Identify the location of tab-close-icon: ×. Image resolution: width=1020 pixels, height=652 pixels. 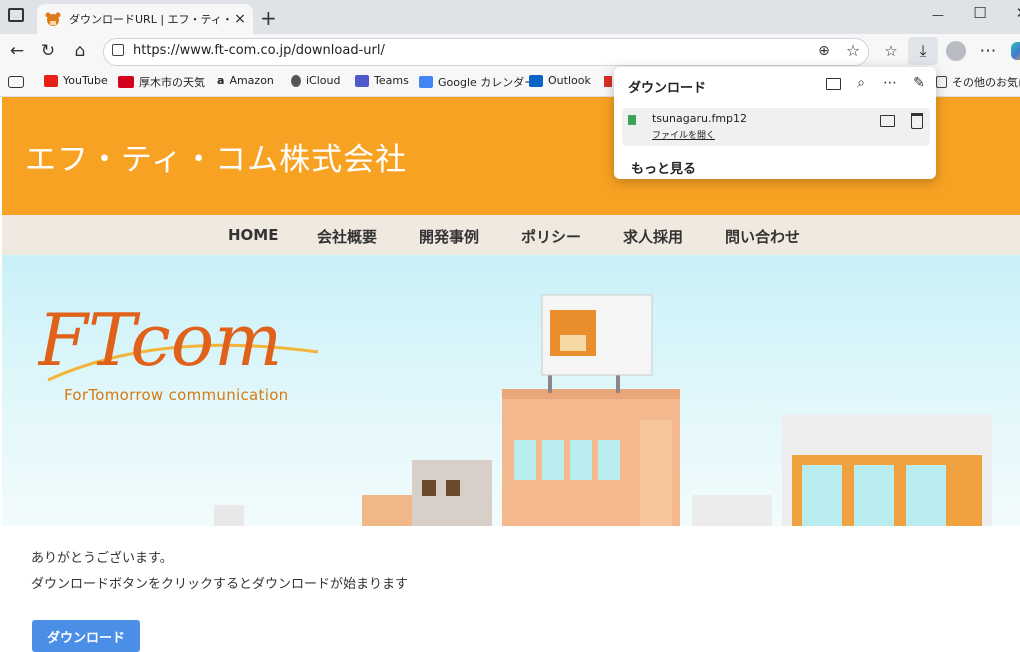
(240, 19).